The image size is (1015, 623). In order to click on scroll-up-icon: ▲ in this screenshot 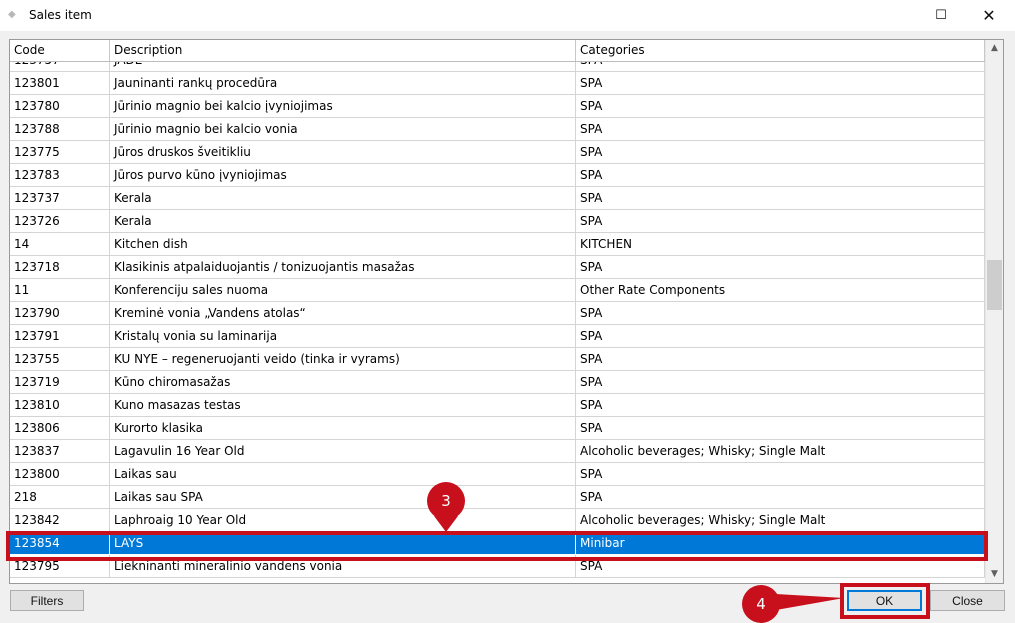, I will do `click(994, 48)`.